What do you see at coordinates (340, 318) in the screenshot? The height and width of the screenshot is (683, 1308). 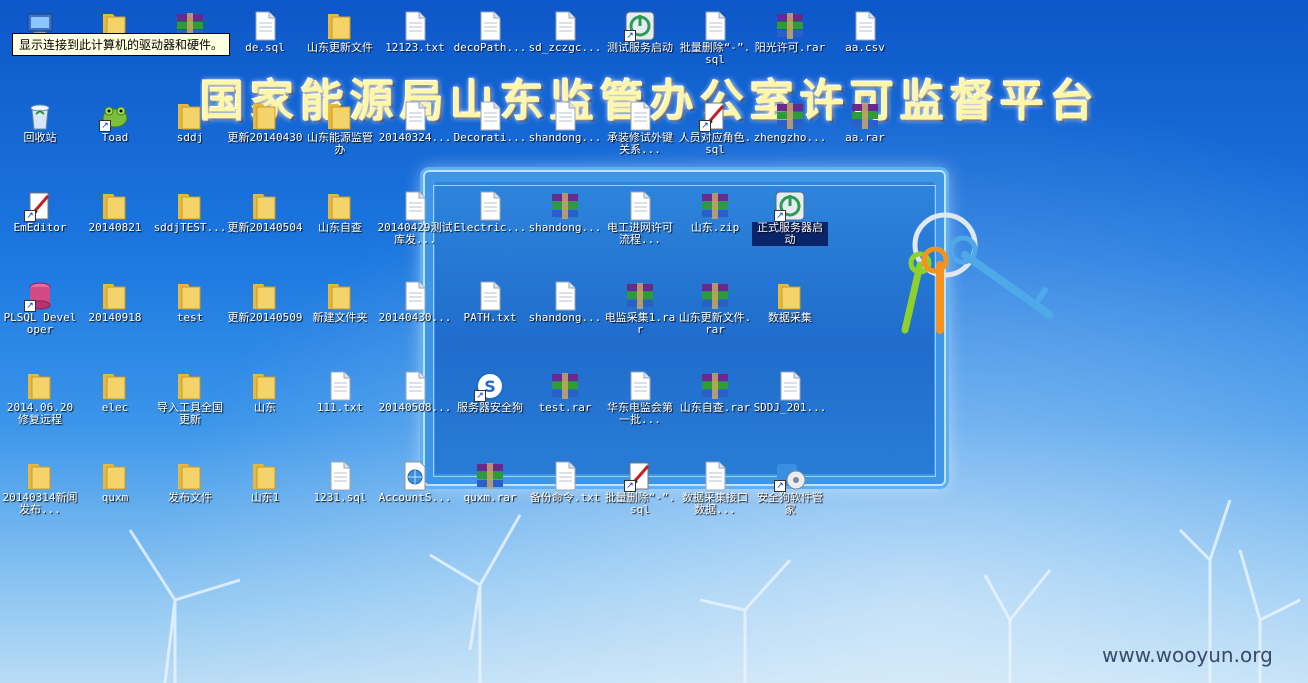 I see `desktop-icon: 新建文件夹` at bounding box center [340, 318].